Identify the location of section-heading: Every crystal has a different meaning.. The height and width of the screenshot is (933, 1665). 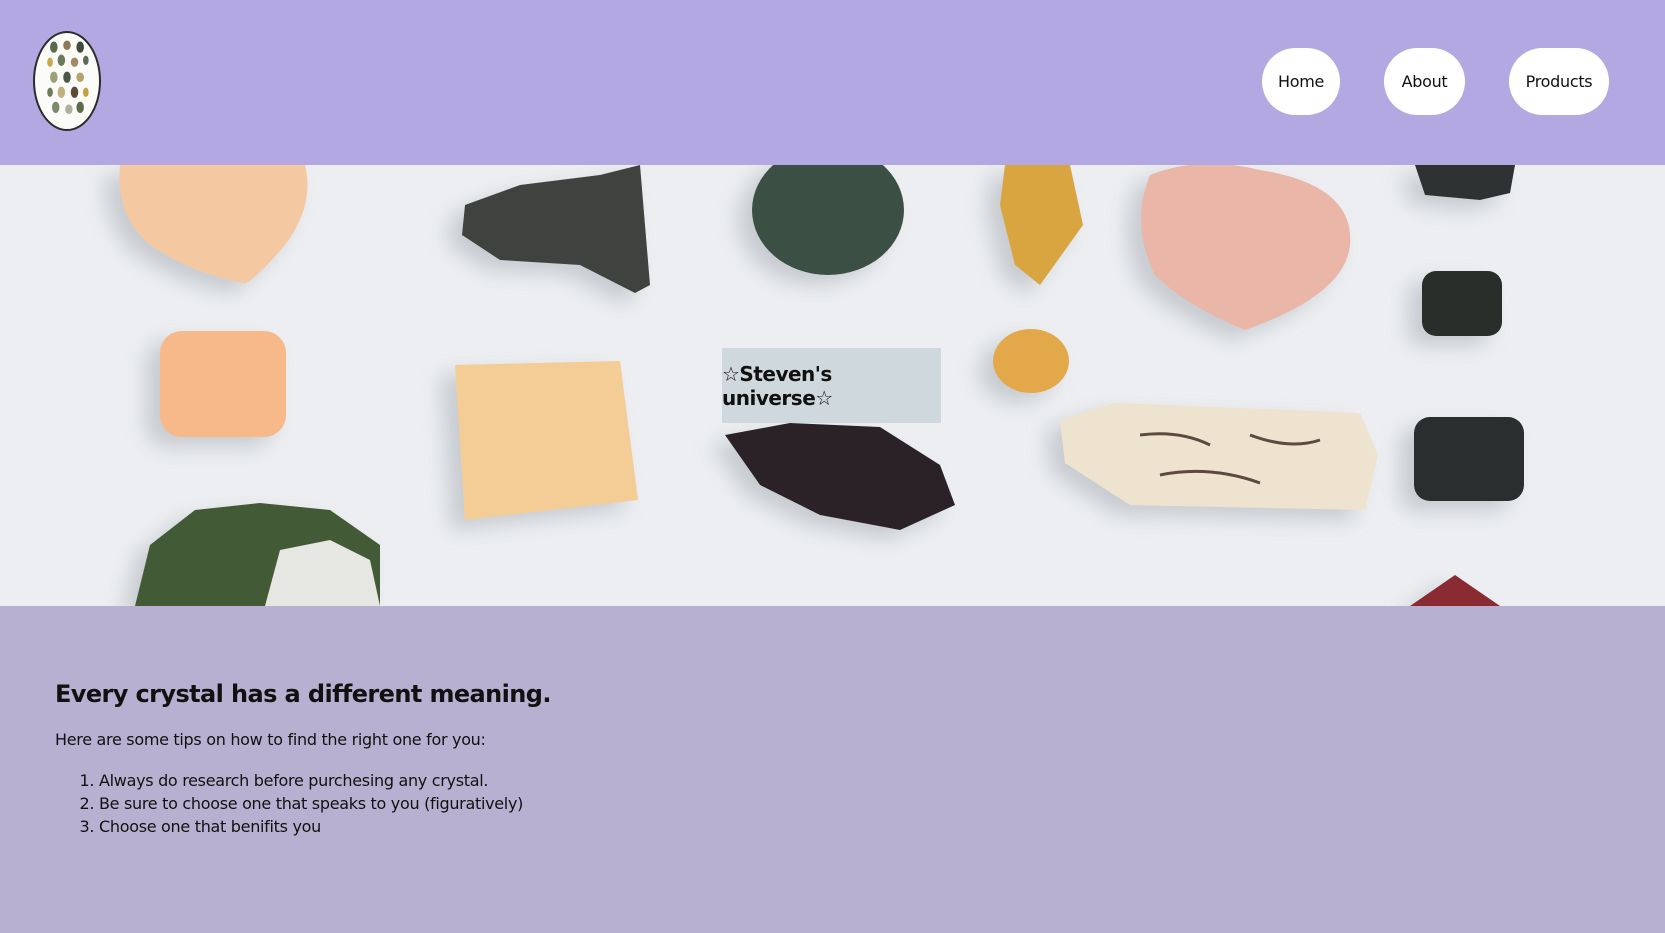
(303, 694).